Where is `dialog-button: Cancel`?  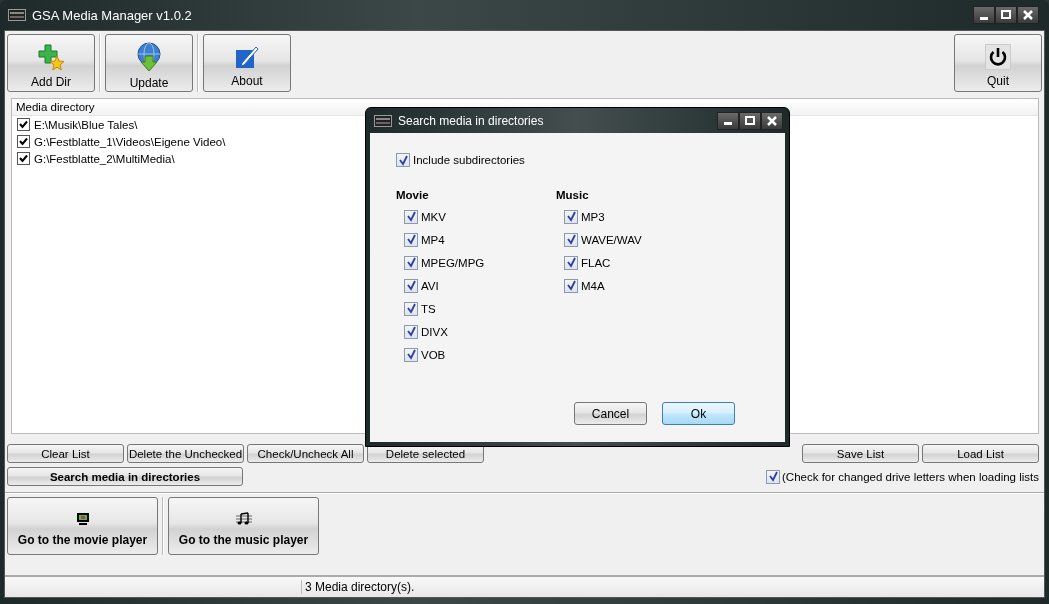 dialog-button: Cancel is located at coordinates (610, 413).